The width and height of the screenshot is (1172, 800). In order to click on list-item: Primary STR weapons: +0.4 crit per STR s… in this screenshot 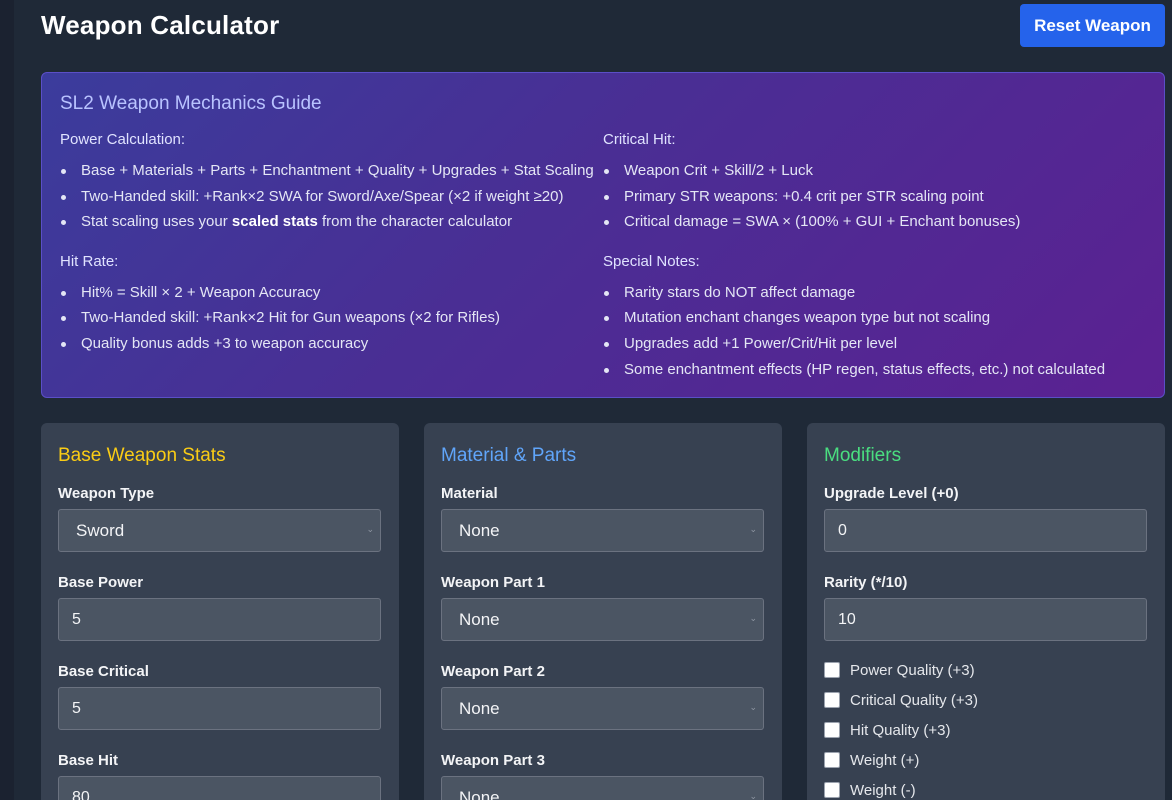, I will do `click(874, 197)`.